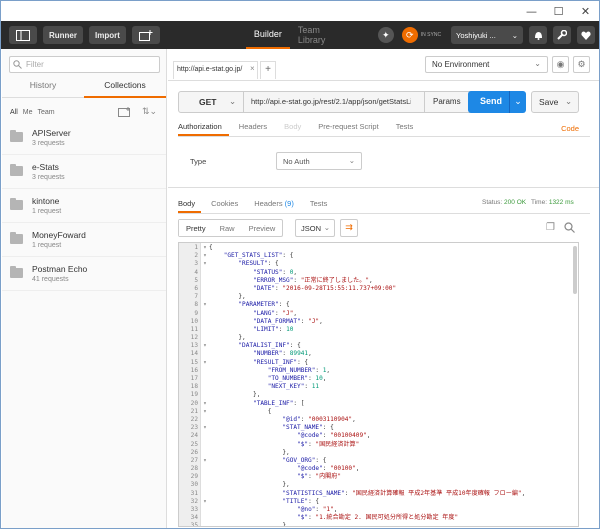 The width and height of the screenshot is (600, 529). I want to click on code-text: "TABLE_INF": [, so click(279, 403).